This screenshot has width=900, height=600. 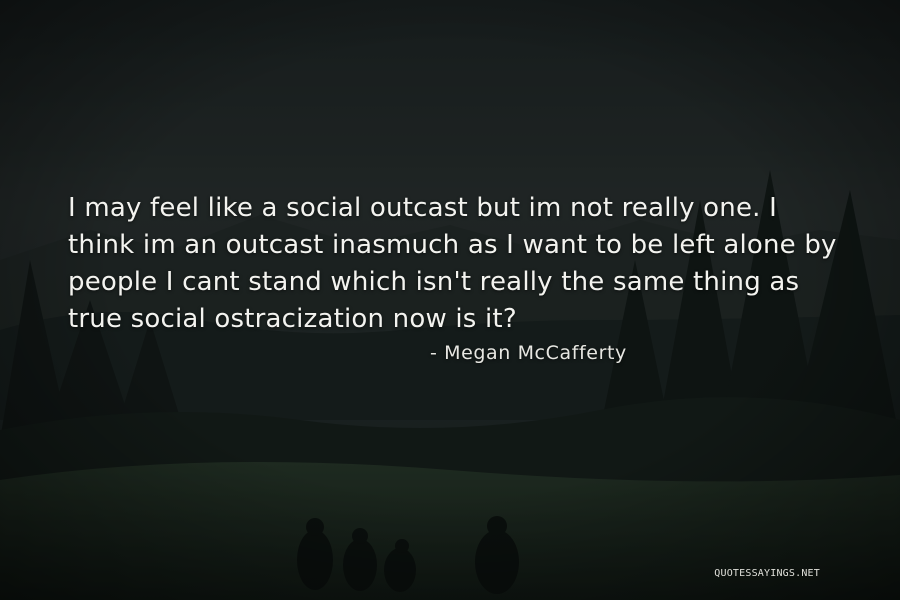 What do you see at coordinates (528, 353) in the screenshot?
I see `quote-author: - Megan McCafferty` at bounding box center [528, 353].